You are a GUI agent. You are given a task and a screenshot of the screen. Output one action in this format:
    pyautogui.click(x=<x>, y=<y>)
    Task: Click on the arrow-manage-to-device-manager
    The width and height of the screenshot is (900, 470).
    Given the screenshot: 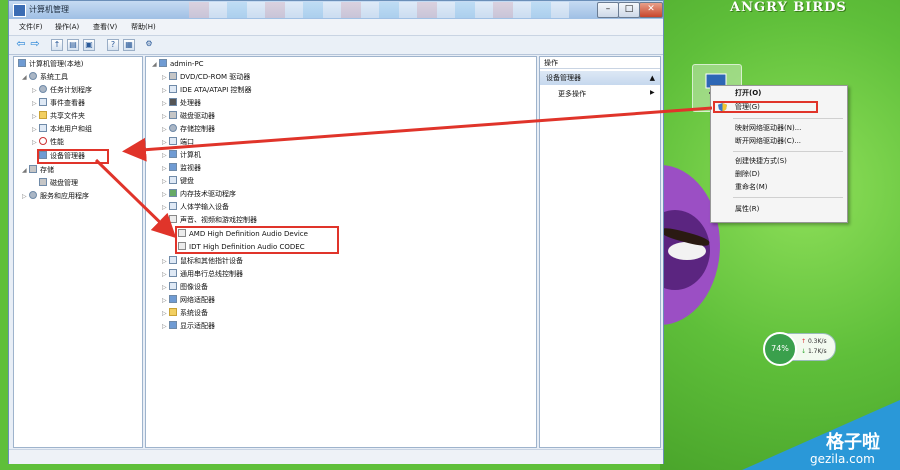 What is the action you would take?
    pyautogui.click(x=417, y=134)
    